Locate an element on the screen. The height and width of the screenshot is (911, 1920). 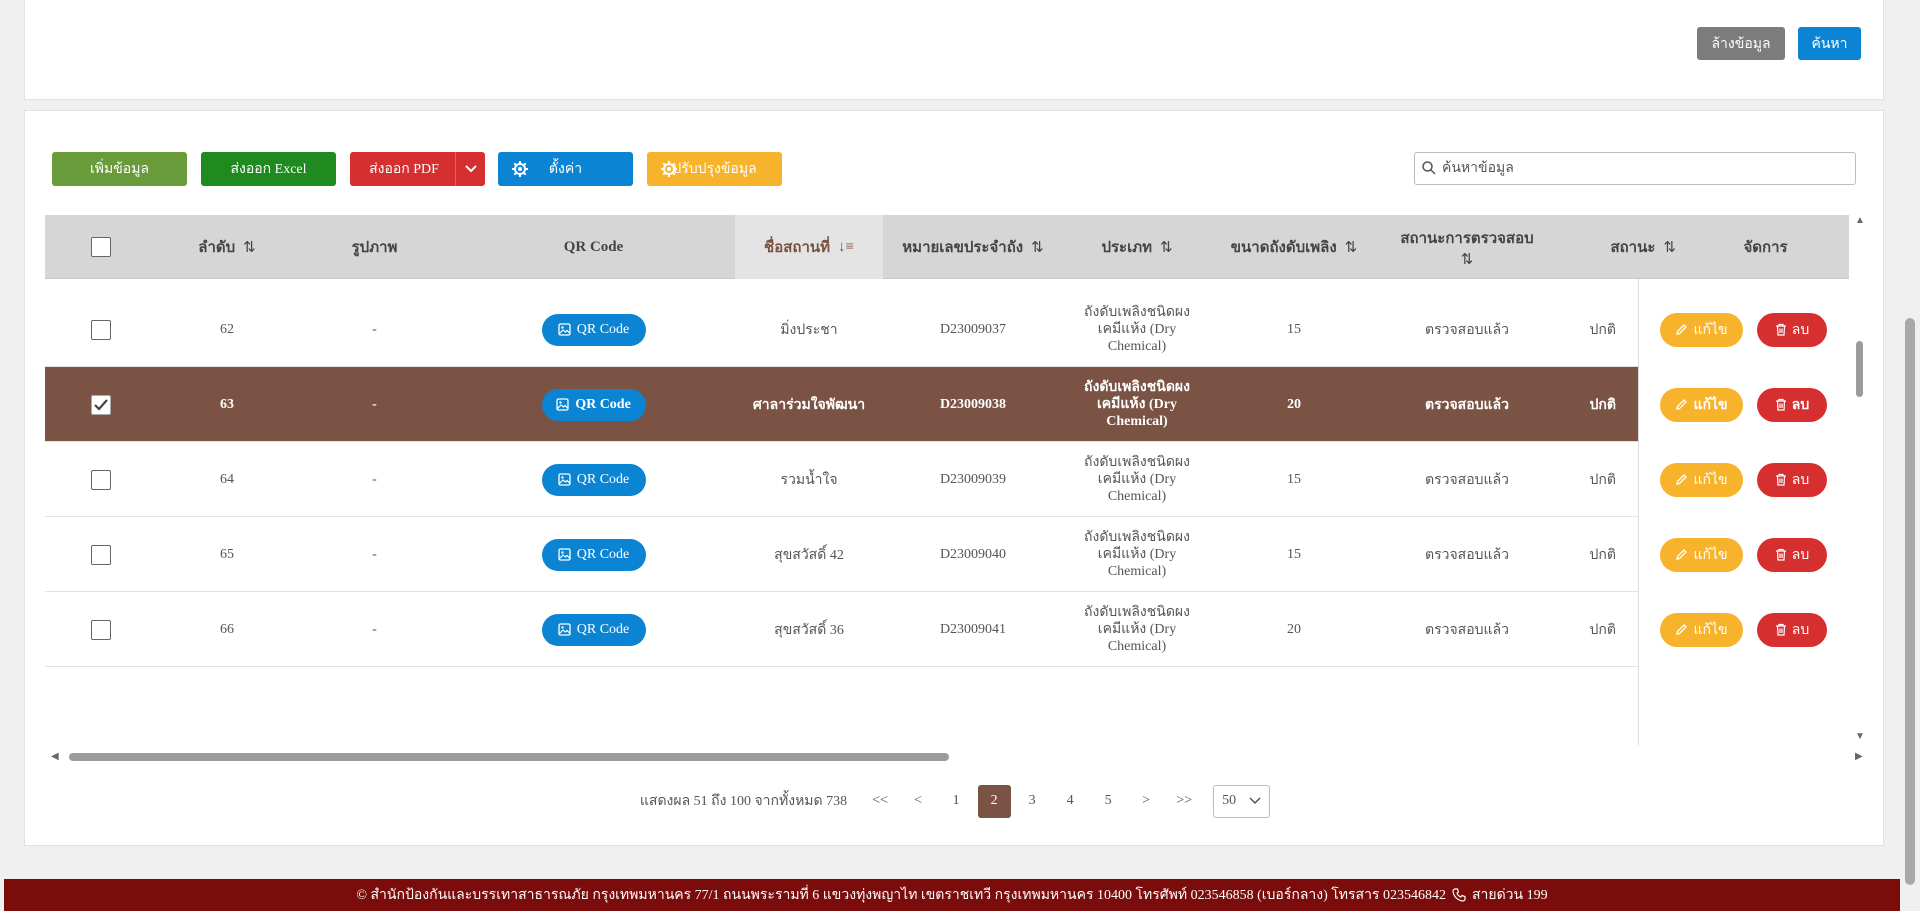
column-tank-no: หมายเลขประจำถัง ⇅ is located at coordinates (973, 247).